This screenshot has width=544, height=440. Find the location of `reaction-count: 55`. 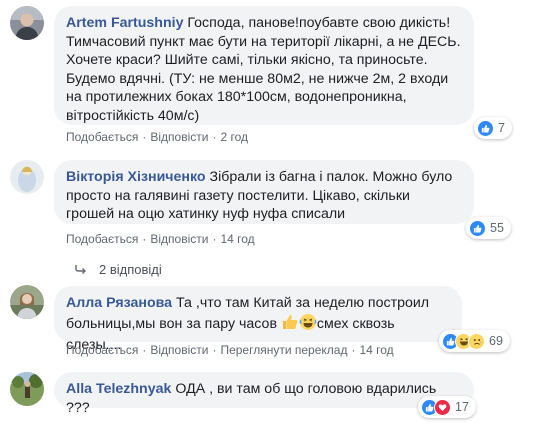

reaction-count: 55 is located at coordinates (497, 228).